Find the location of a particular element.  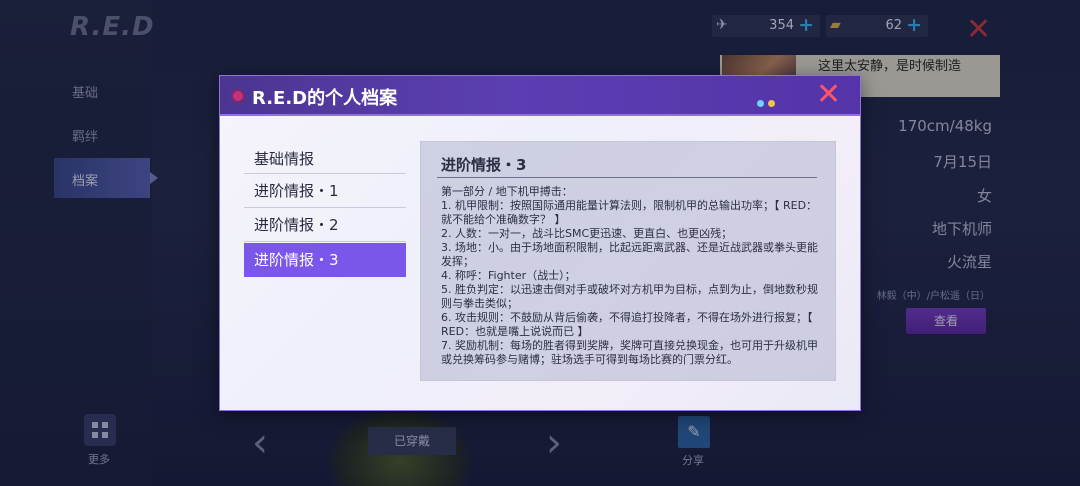

detail-line: 4. 称呼：Fighter（战士）； is located at coordinates (508, 275).